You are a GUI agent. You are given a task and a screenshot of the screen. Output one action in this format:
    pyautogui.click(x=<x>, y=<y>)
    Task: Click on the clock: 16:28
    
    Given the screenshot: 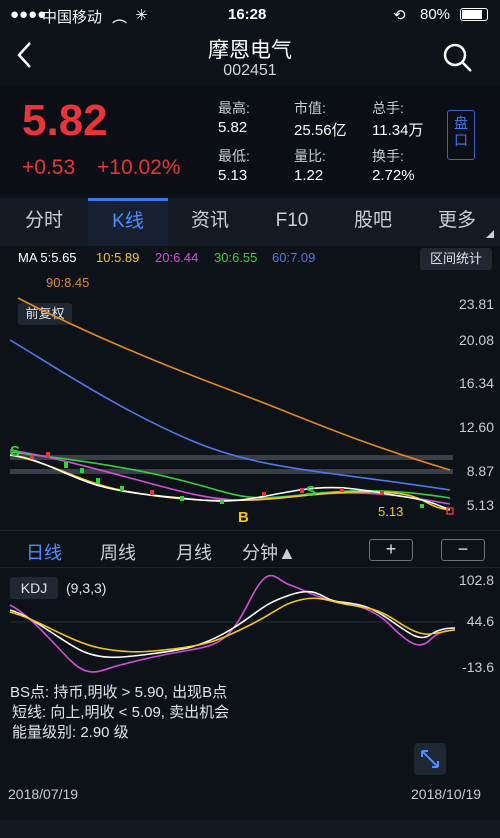 What is the action you would take?
    pyautogui.click(x=247, y=14)
    